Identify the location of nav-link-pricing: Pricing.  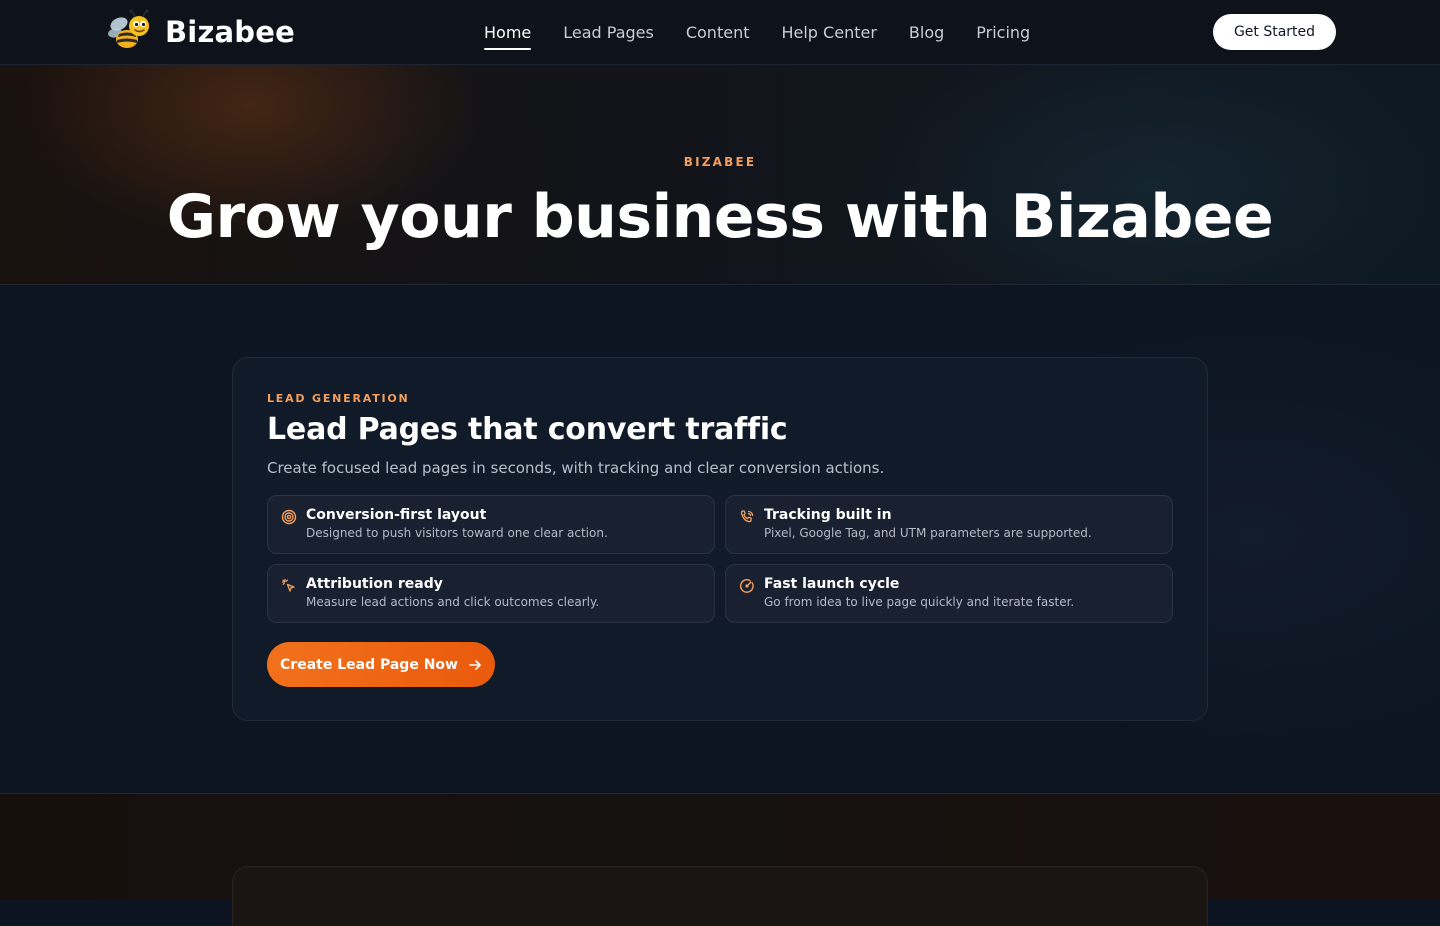
(1003, 32).